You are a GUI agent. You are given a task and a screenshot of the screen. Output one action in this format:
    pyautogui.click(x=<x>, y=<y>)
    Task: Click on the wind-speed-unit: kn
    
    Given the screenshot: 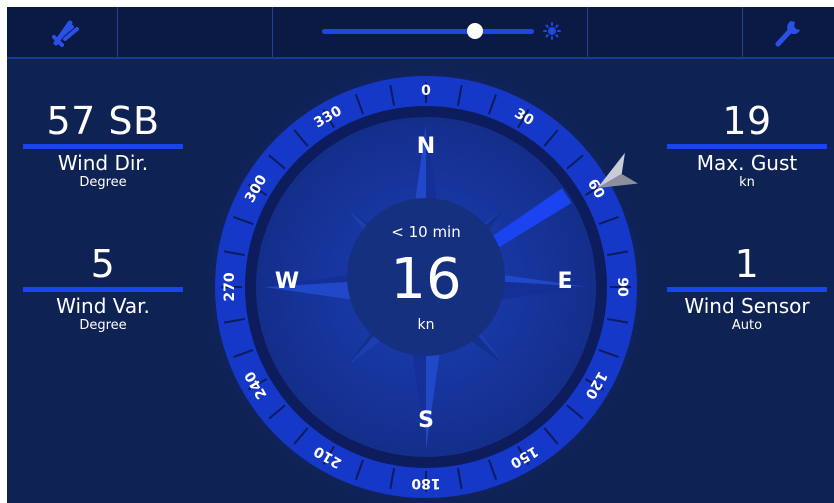 What is the action you would take?
    pyautogui.click(x=426, y=325)
    